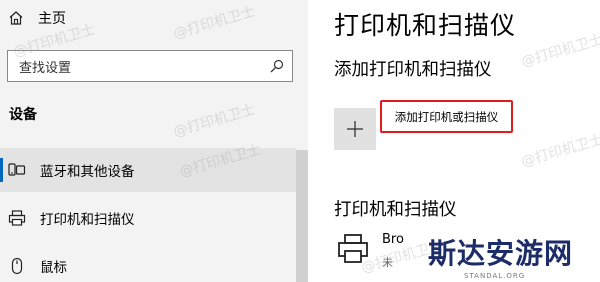  What do you see at coordinates (17, 218) in the screenshot?
I see `printer-icon` at bounding box center [17, 218].